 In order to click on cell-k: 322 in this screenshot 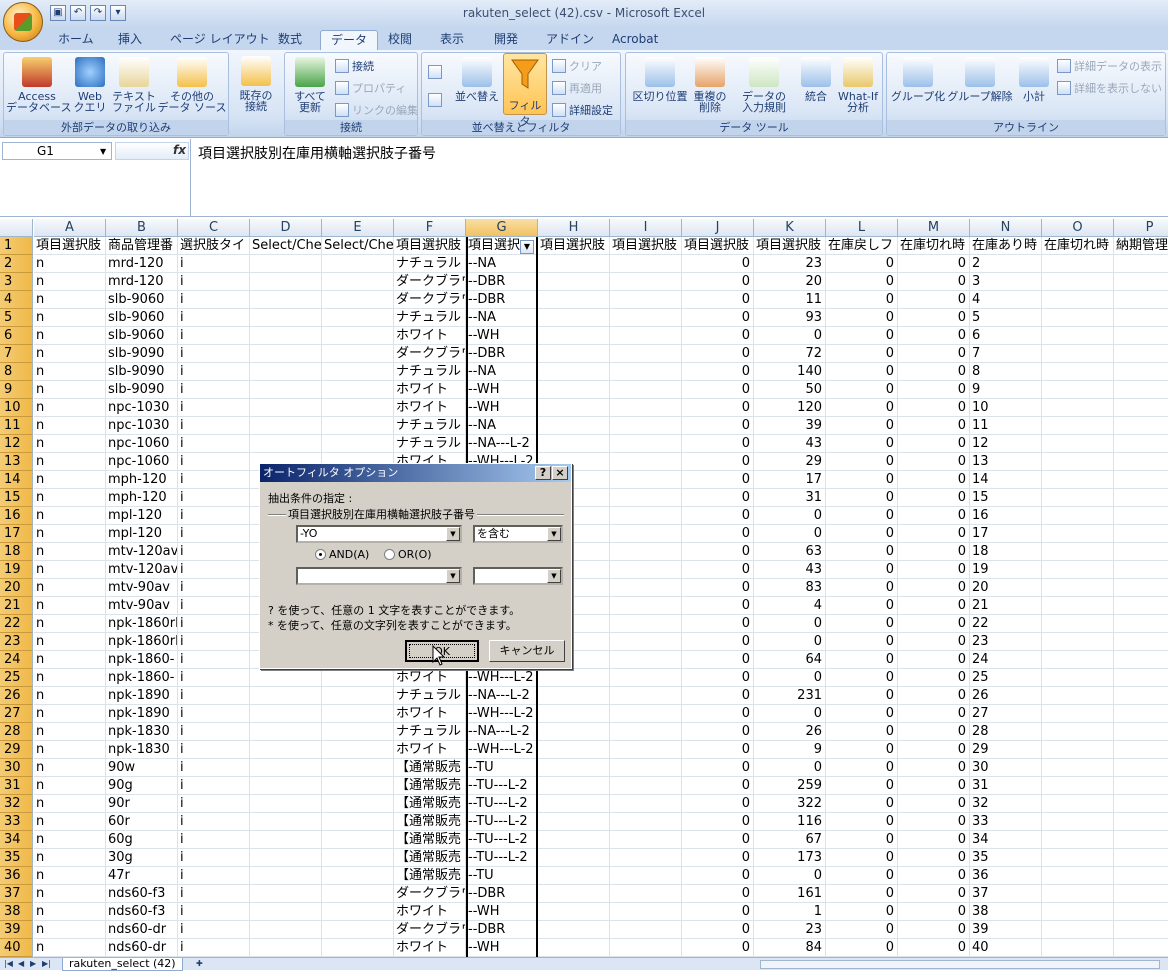, I will do `click(790, 804)`.